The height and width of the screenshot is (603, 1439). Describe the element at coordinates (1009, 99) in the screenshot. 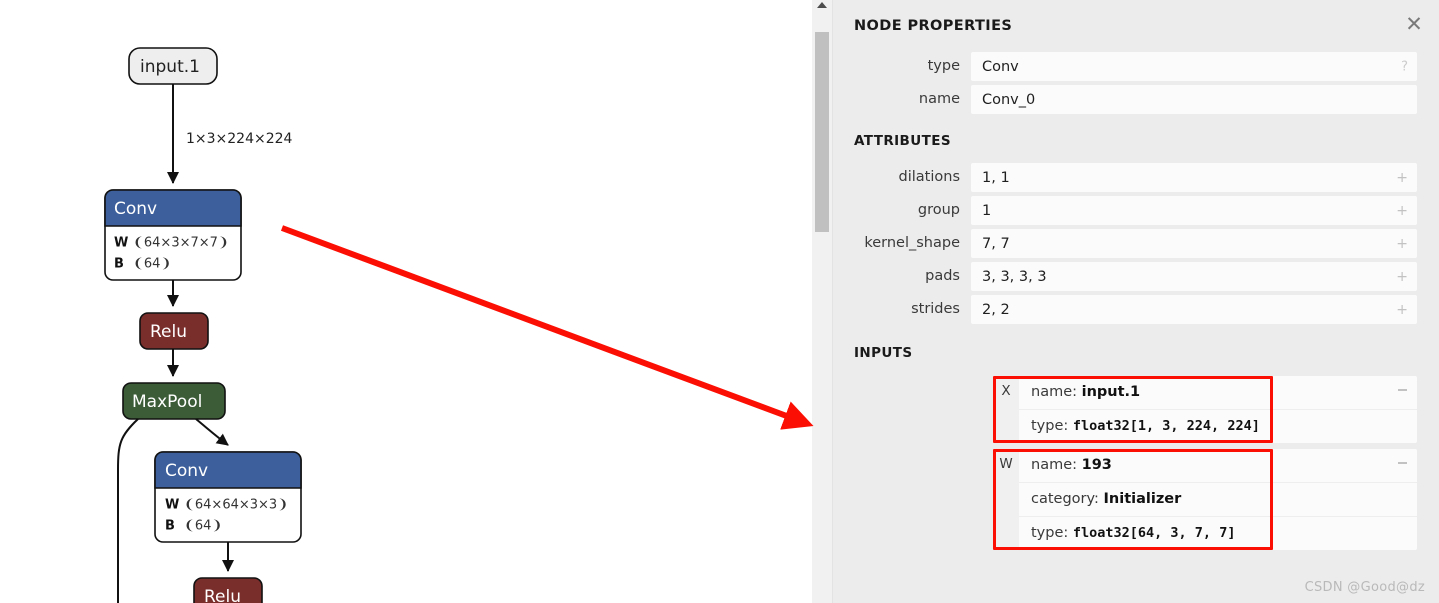

I see `property-value-text: Conv_0` at that location.